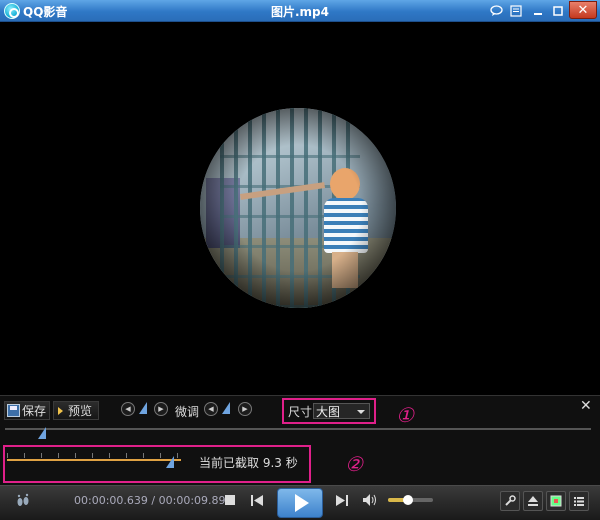 This screenshot has height=520, width=600. Describe the element at coordinates (300, 412) in the screenshot. I see `size-label: 尺寸` at that location.